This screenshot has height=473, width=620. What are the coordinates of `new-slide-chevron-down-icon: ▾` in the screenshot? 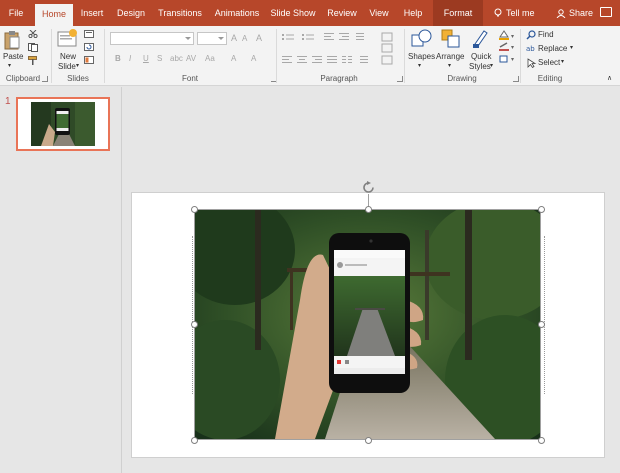 It's located at (77, 65).